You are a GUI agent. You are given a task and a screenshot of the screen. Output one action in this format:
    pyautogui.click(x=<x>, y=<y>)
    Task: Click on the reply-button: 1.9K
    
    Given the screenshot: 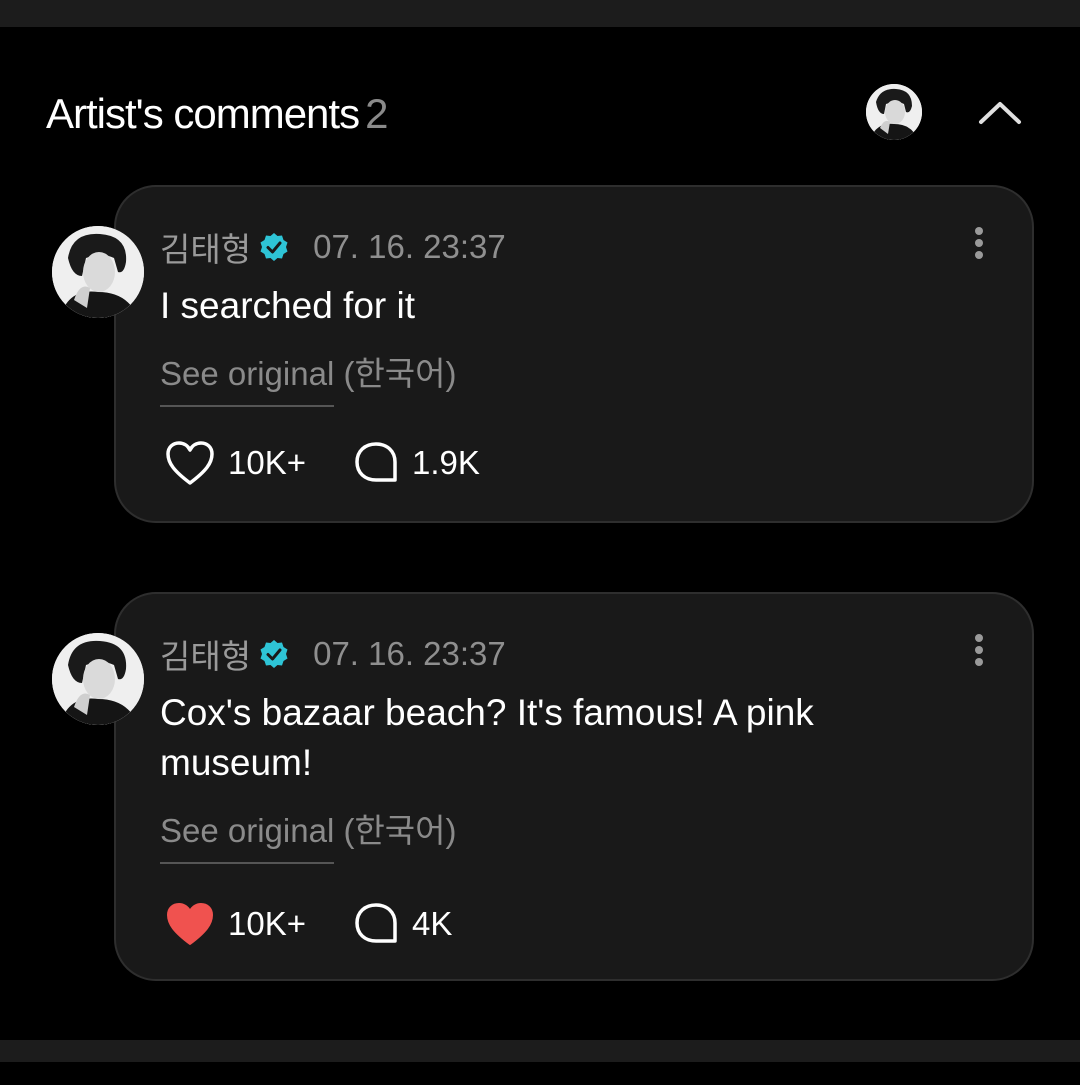 What is the action you would take?
    pyautogui.click(x=416, y=463)
    